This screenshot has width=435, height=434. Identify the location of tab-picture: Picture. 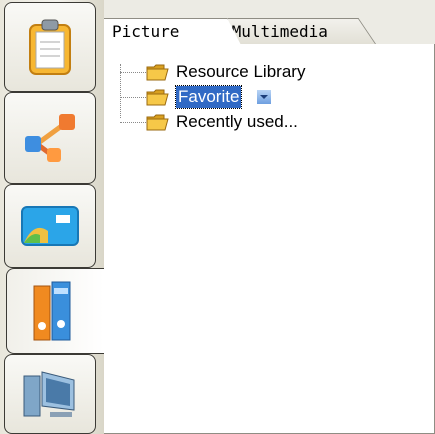
(172, 31).